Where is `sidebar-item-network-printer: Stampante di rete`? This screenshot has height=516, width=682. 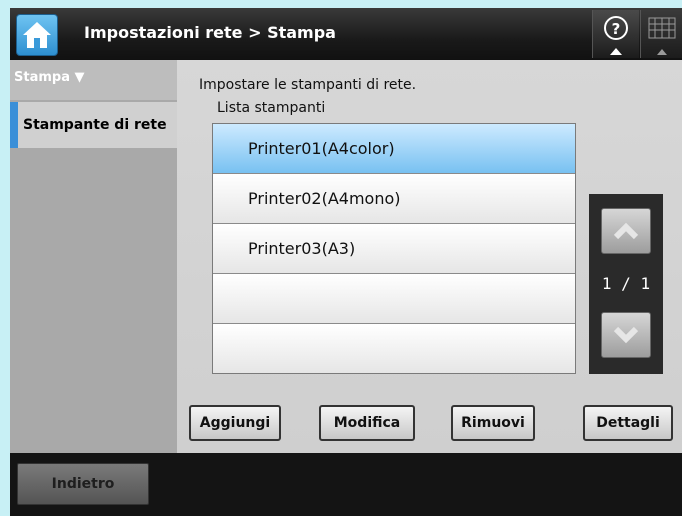
sidebar-item-network-printer: Stampante di rete is located at coordinates (93, 125).